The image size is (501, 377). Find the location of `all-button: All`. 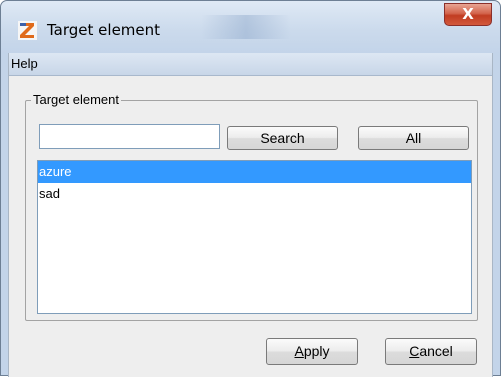

all-button: All is located at coordinates (413, 138).